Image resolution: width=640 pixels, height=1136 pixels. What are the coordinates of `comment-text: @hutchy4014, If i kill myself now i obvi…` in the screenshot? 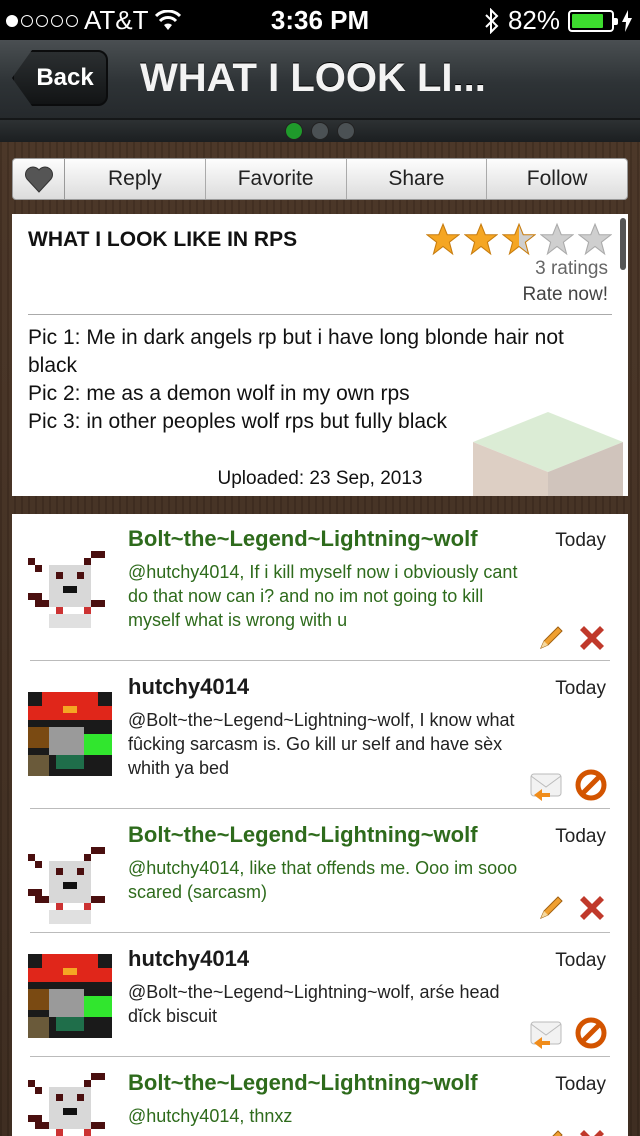 It's located at (323, 596).